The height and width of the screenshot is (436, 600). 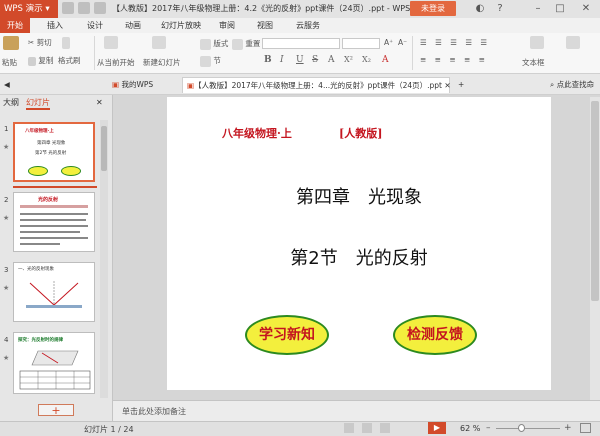 What do you see at coordinates (528, 428) in the screenshot?
I see `zoom-slider` at bounding box center [528, 428].